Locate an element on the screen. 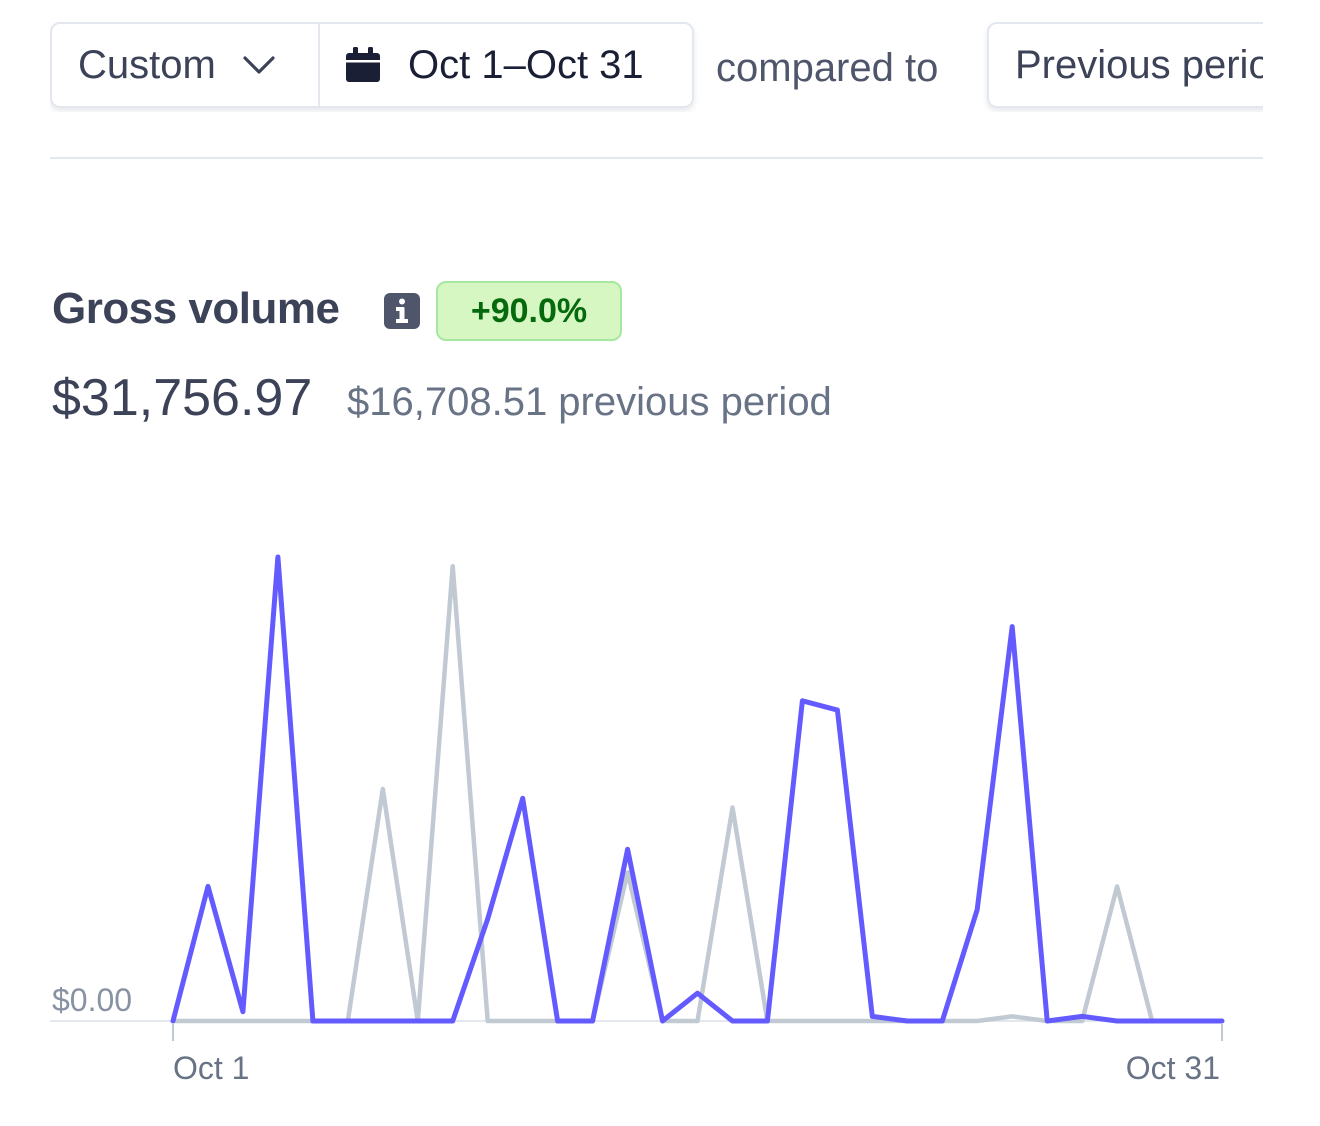 This screenshot has height=1126, width=1320. compared-to-label: compared to is located at coordinates (827, 68).